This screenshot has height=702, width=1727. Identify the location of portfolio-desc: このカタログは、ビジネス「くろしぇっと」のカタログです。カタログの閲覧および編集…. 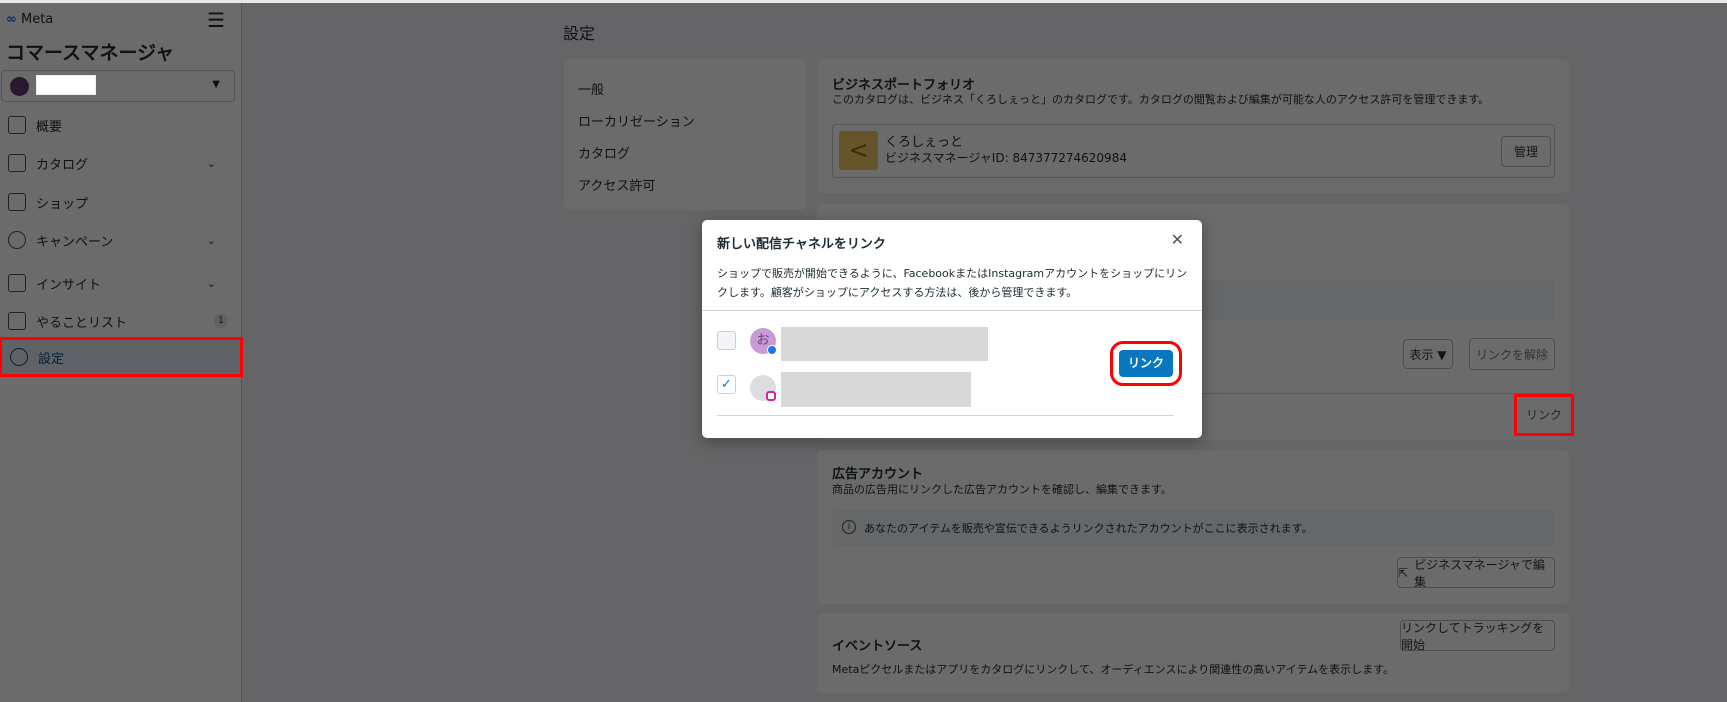
(1161, 99).